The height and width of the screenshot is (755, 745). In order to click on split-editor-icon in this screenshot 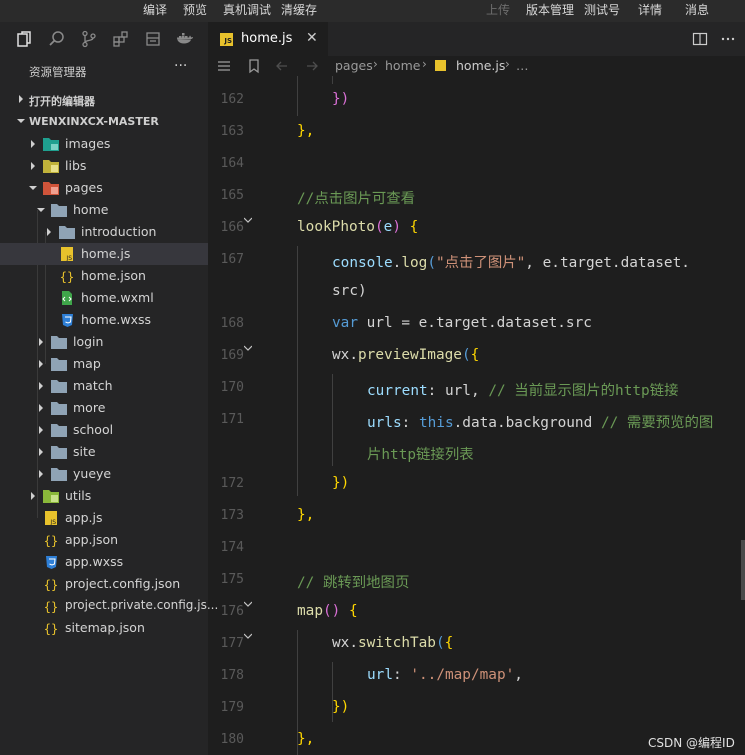, I will do `click(700, 39)`.